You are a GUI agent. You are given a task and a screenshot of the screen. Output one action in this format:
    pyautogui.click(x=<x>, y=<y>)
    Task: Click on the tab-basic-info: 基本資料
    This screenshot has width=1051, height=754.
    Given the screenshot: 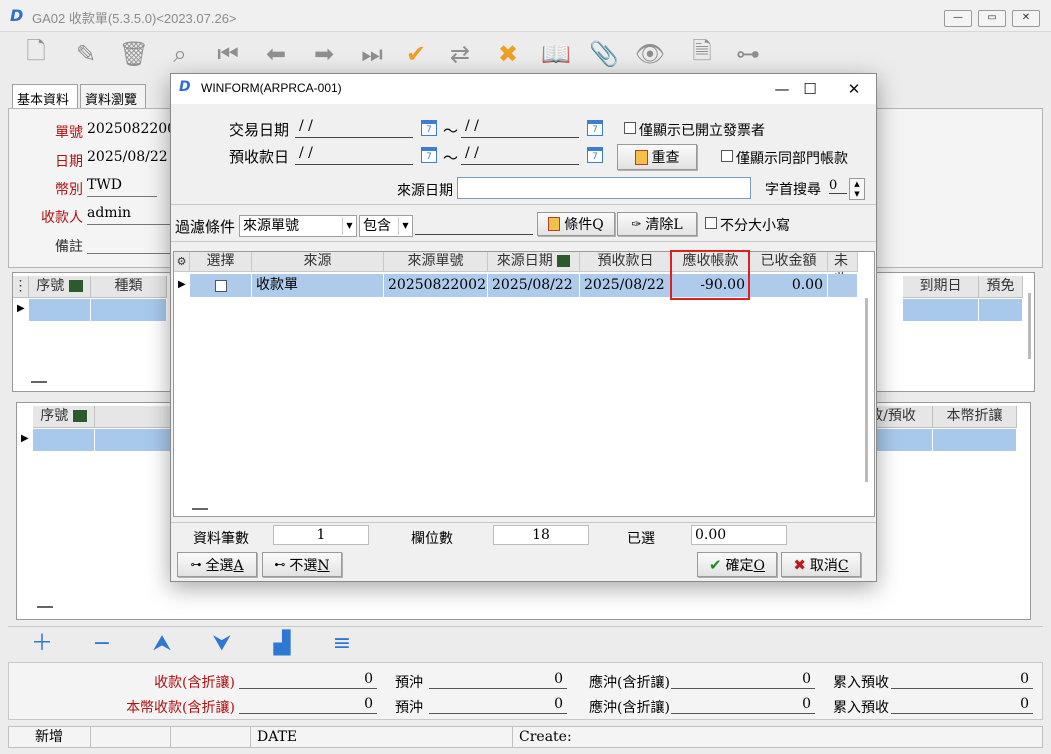 What is the action you would take?
    pyautogui.click(x=45, y=96)
    